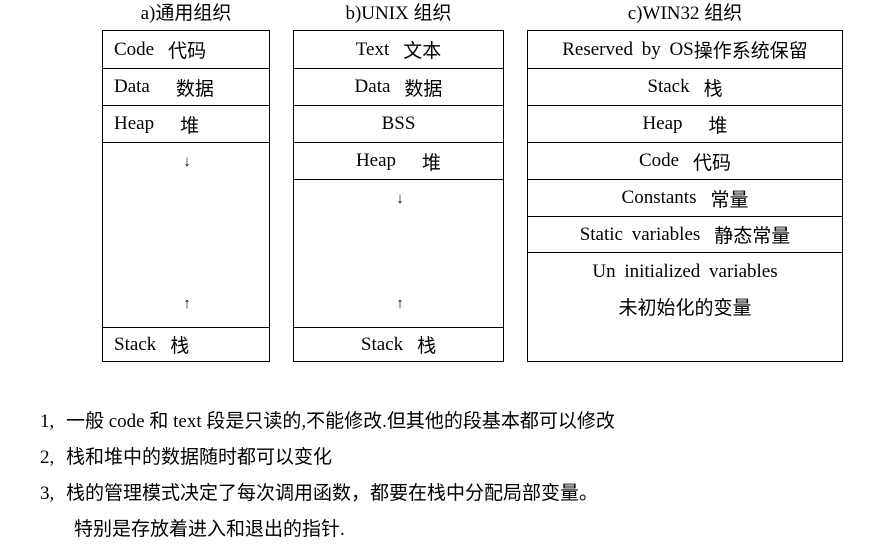 This screenshot has width=880, height=555. I want to click on general-title: a)通用组织, so click(186, 13).